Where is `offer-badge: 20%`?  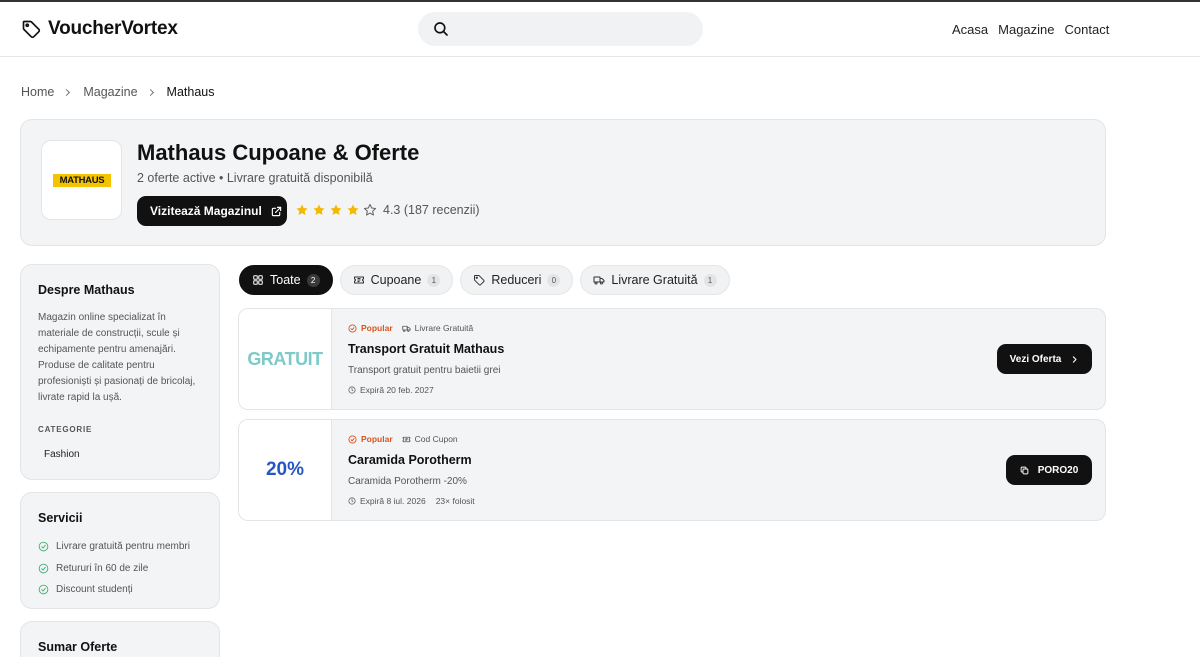 offer-badge: 20% is located at coordinates (285, 470).